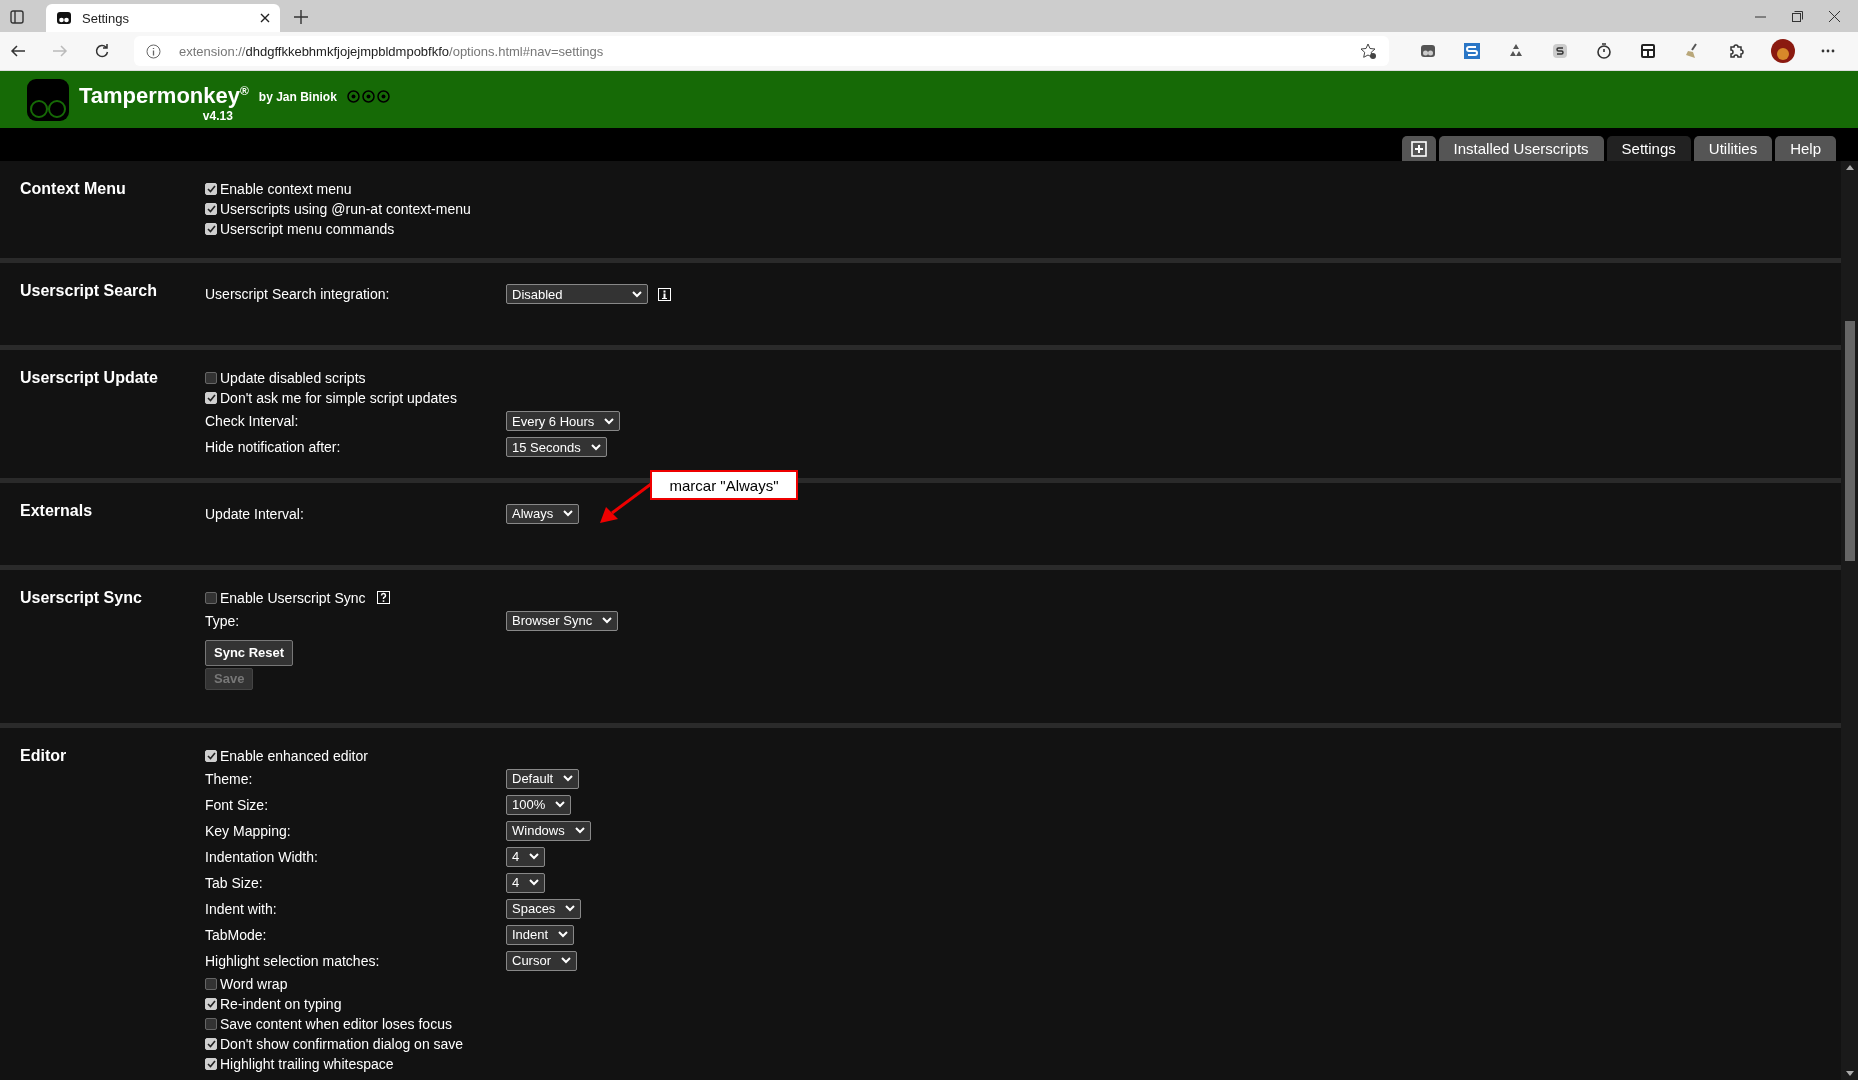  Describe the element at coordinates (761, 51) in the screenshot. I see `address-field: extension://dhdgffkkebhmkfjojejmpbldmpobfkfo/options.html#nav=settings` at that location.